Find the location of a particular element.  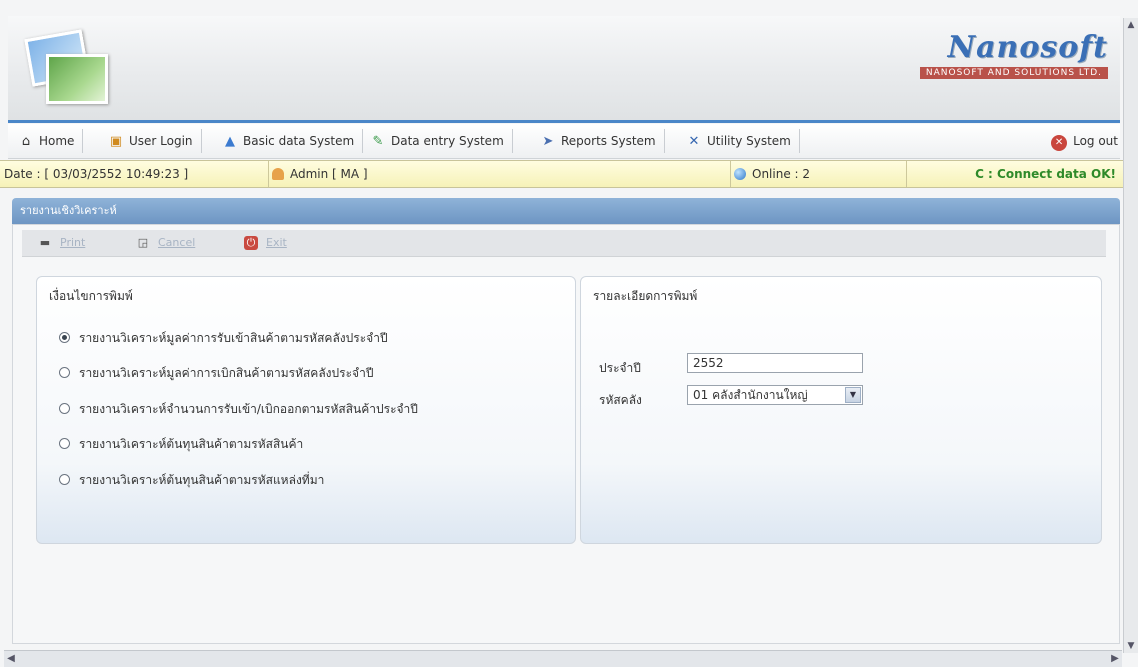

brand-logo: Nanosoft NANOSOFT AND SOLUTIONS LTD. is located at coordinates (1013, 54).